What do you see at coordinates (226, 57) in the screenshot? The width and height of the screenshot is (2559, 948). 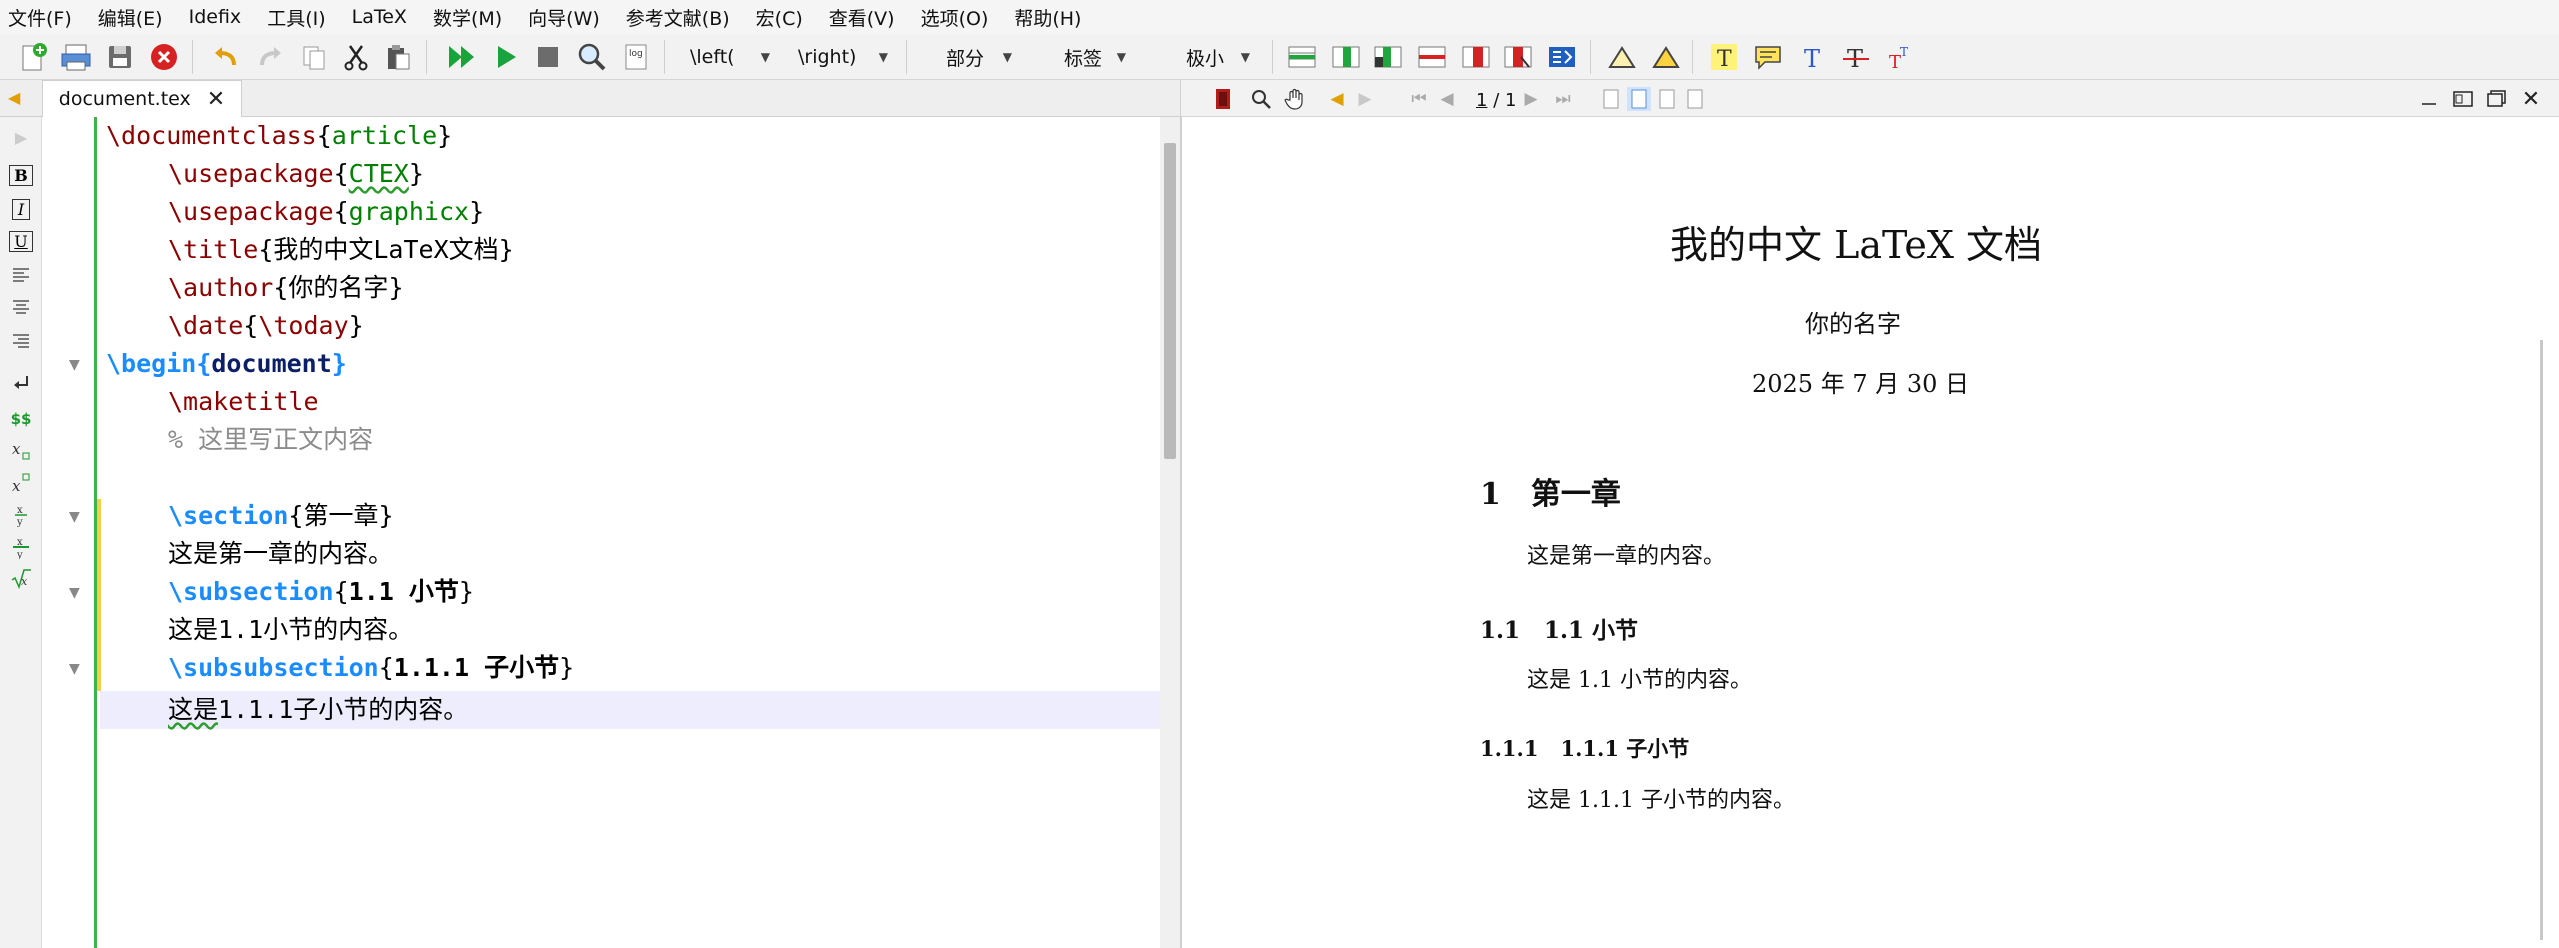 I see `undo-icon` at bounding box center [226, 57].